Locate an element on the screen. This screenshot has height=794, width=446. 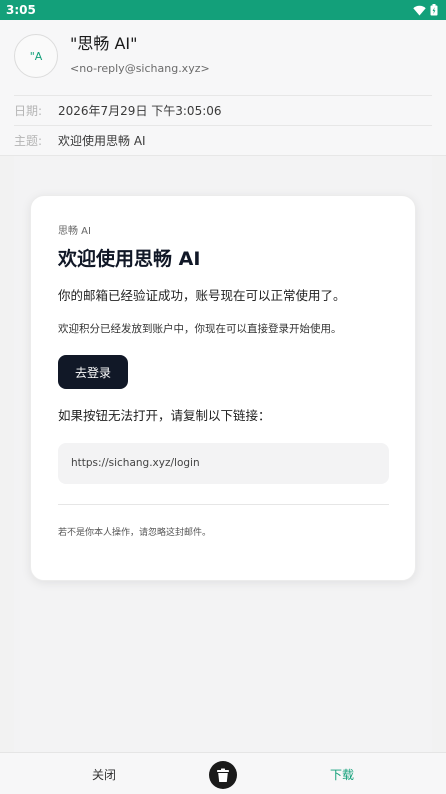
link-prompt: 如果按钮无法打开，请复制以下链接： is located at coordinates (164, 415).